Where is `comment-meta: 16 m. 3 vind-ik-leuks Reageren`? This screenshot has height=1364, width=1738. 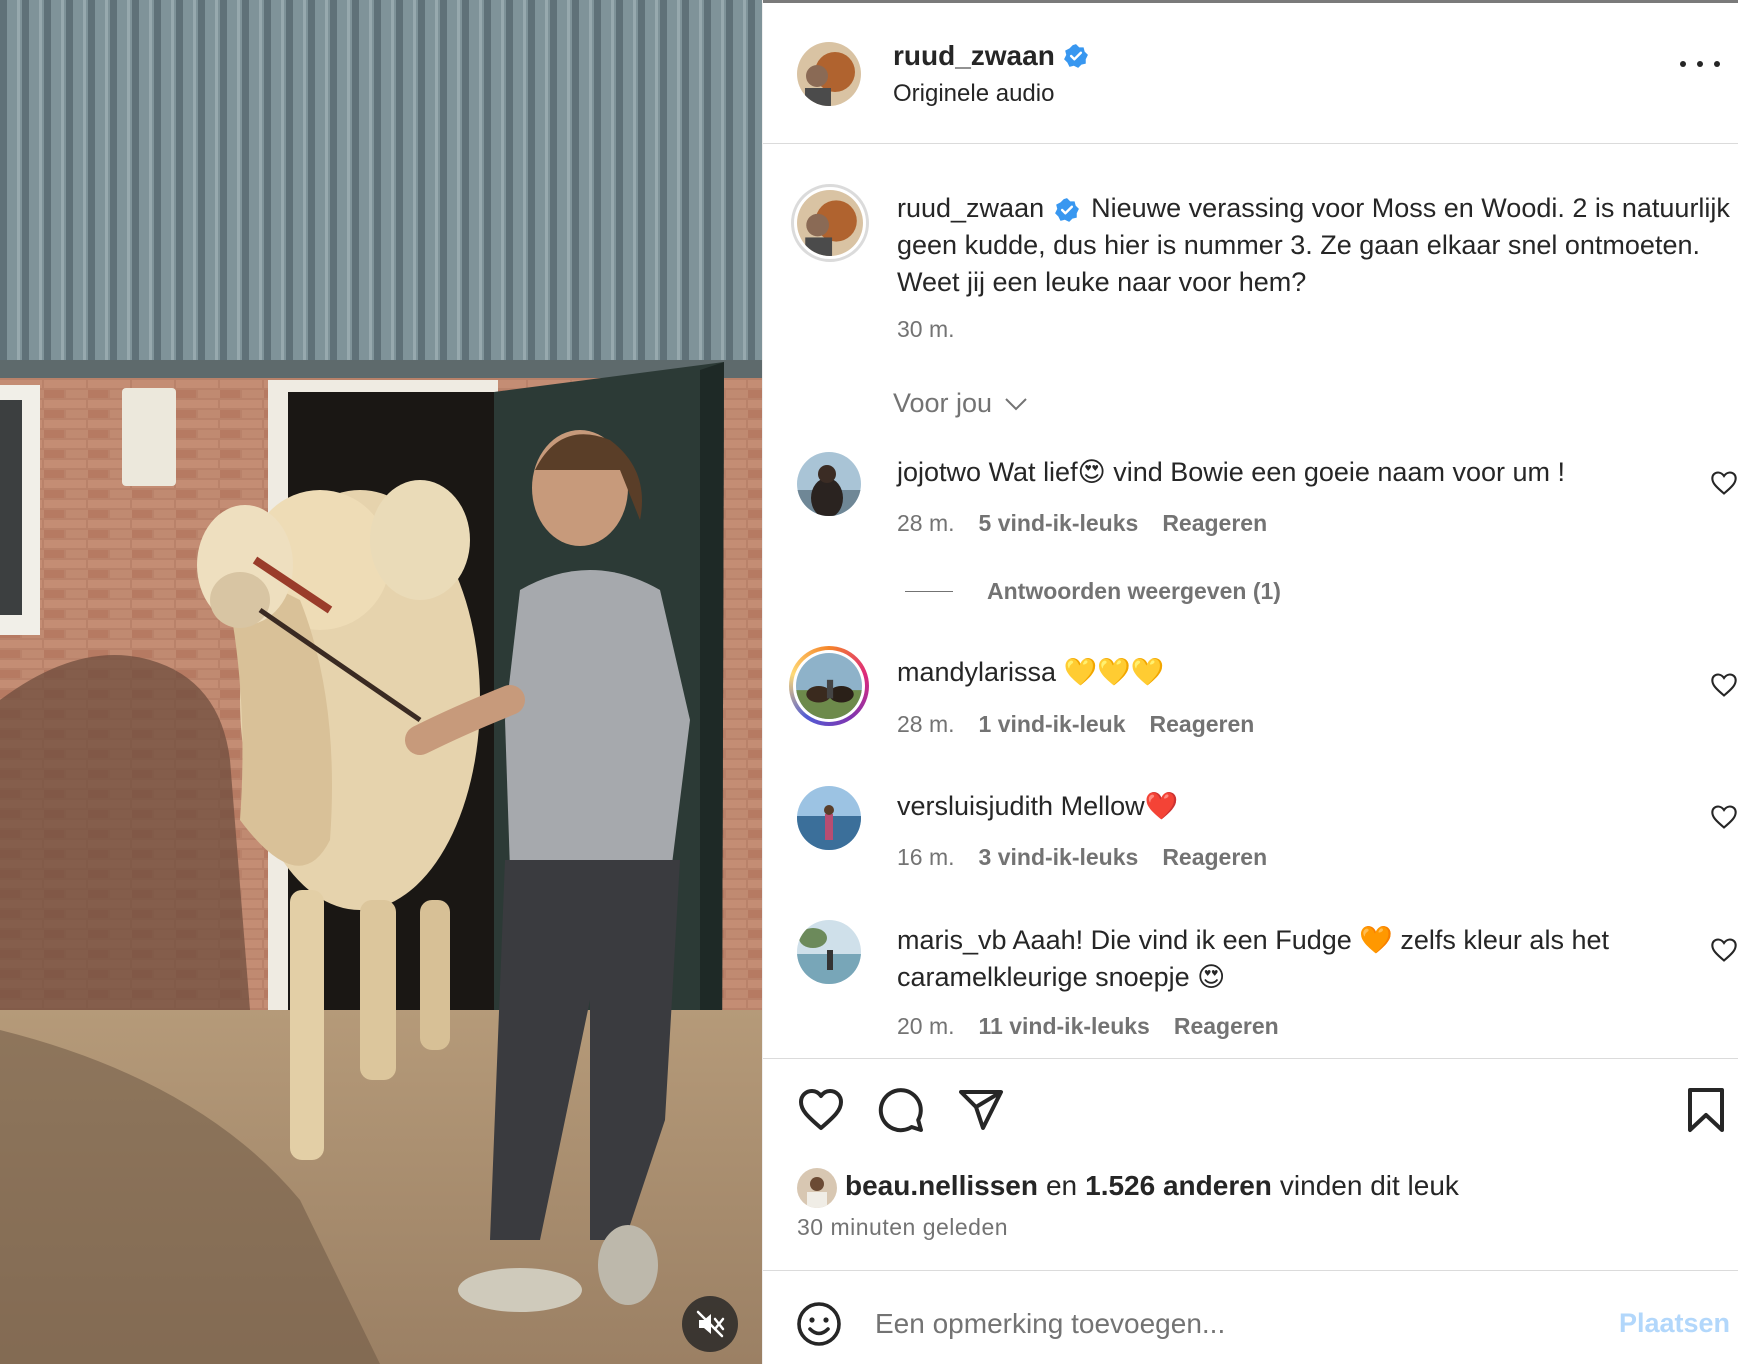 comment-meta: 16 m. 3 vind-ik-leuks Reageren is located at coordinates (1082, 857).